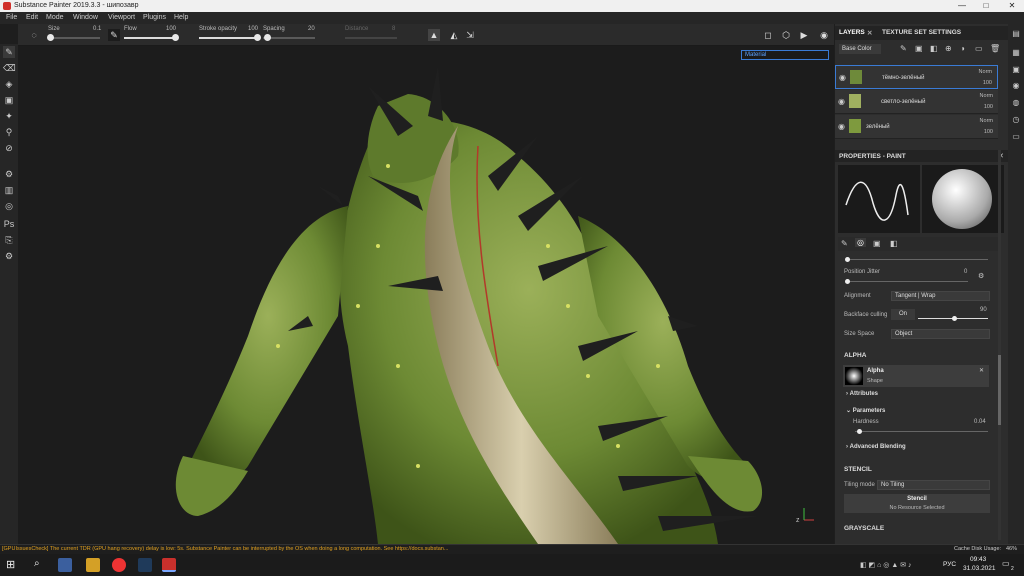 The image size is (1024, 576). Describe the element at coordinates (919, 48) in the screenshot. I see `add-mask-icon: ▣` at that location.